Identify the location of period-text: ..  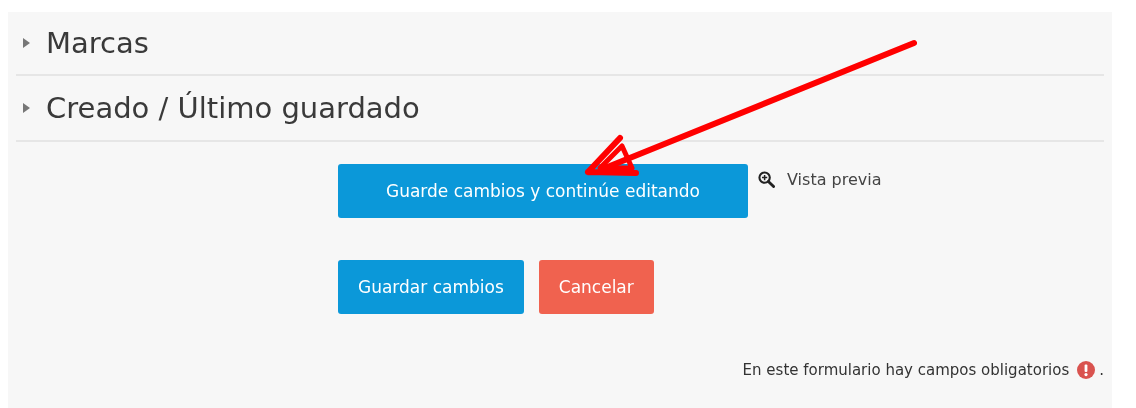
(1101, 370).